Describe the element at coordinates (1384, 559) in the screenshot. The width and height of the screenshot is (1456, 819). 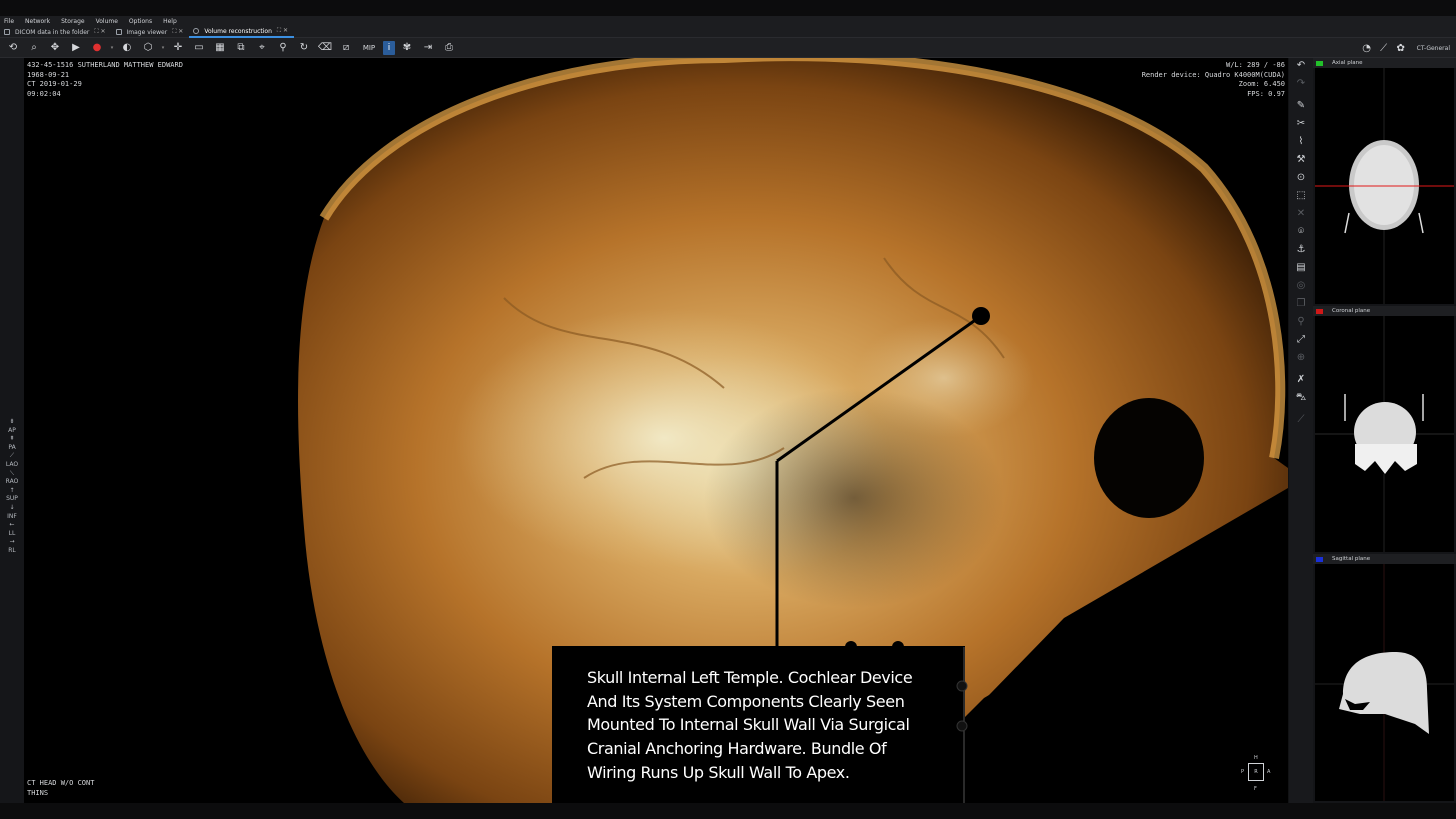
I see `panel-header: Sagittal plane` at that location.